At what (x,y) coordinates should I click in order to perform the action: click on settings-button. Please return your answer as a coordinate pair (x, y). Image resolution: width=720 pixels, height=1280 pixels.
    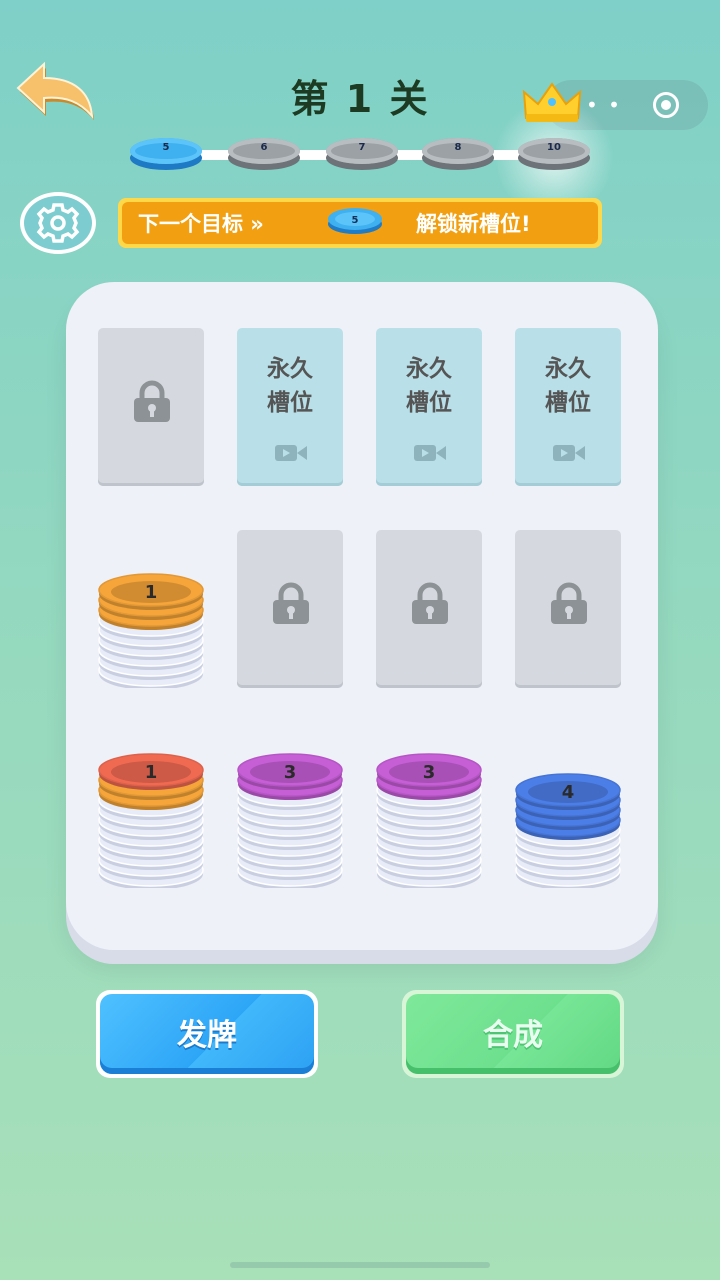
    Looking at the image, I should click on (58, 223).